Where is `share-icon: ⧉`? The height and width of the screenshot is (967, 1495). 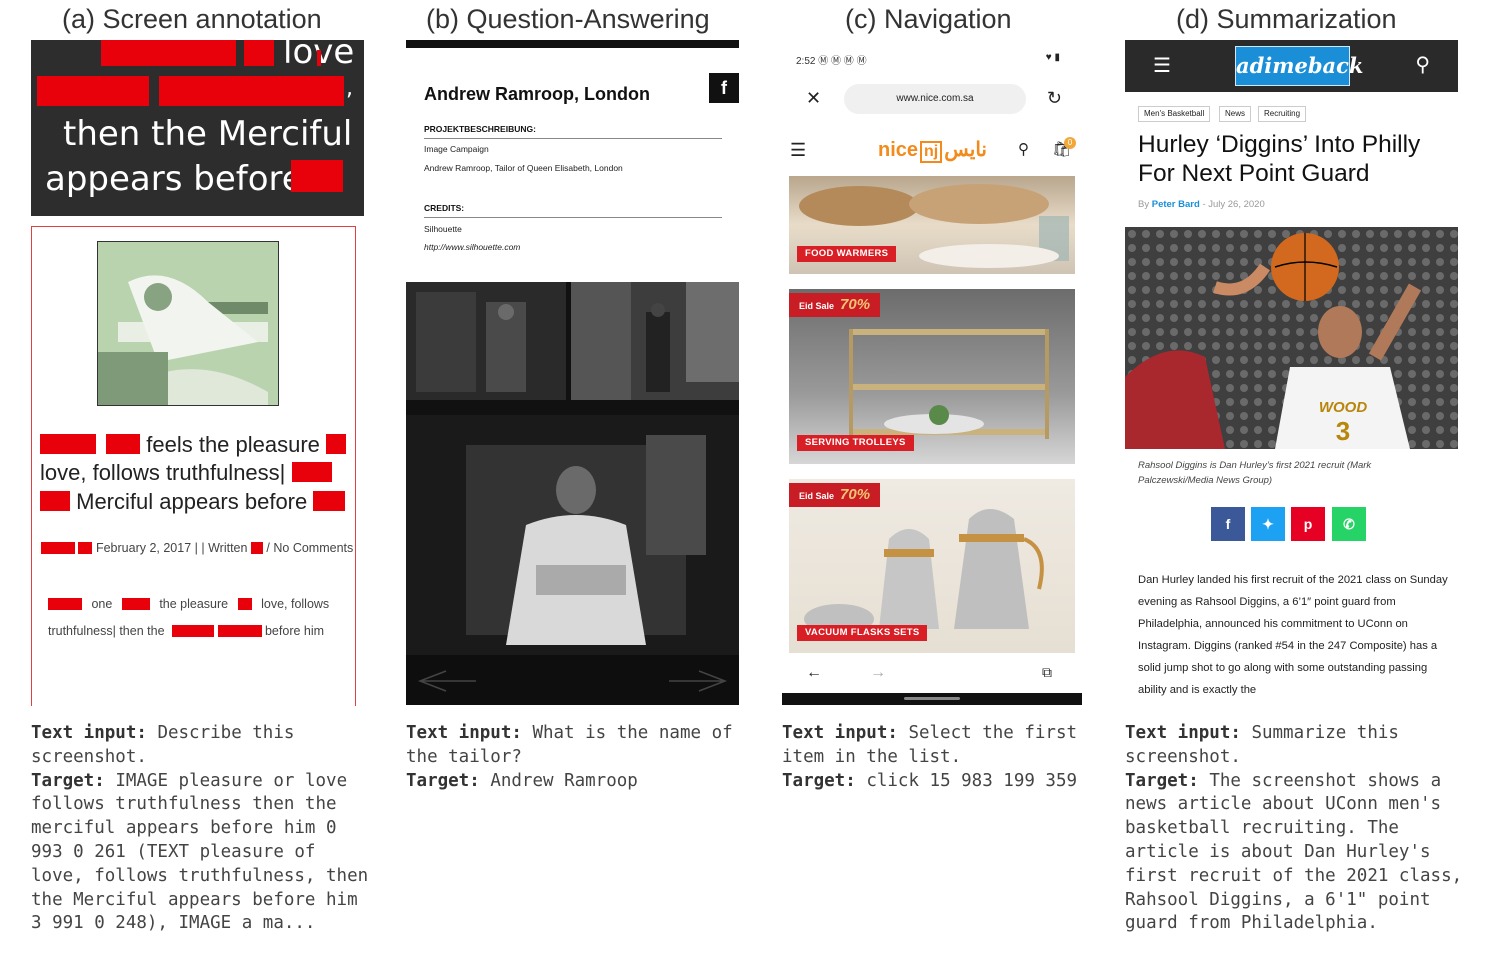
share-icon: ⧉ is located at coordinates (1047, 672).